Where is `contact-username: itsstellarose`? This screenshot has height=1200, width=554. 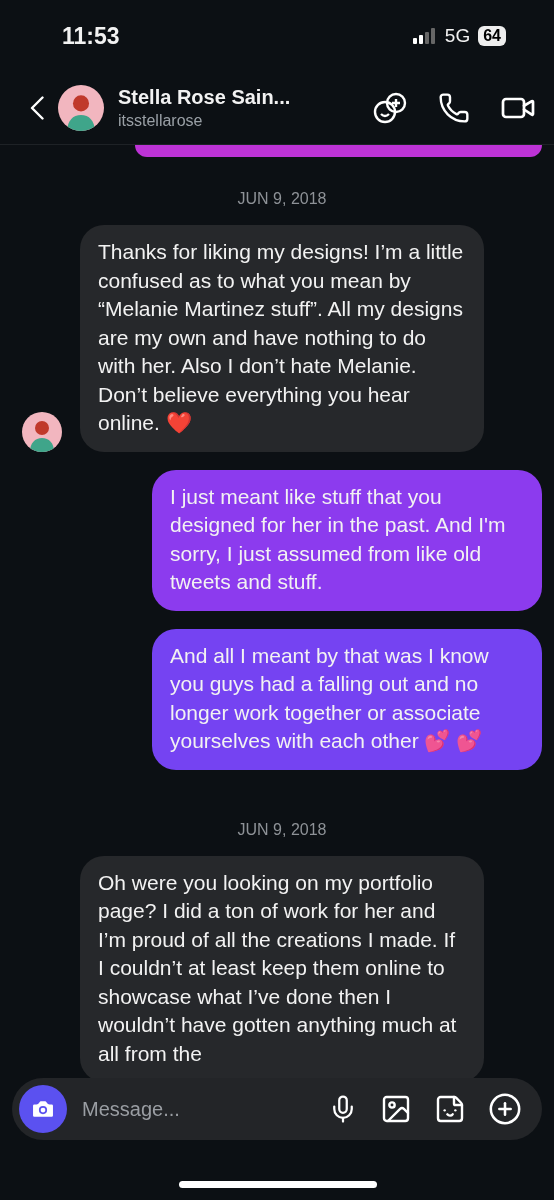 contact-username: itsstellarose is located at coordinates (161, 121).